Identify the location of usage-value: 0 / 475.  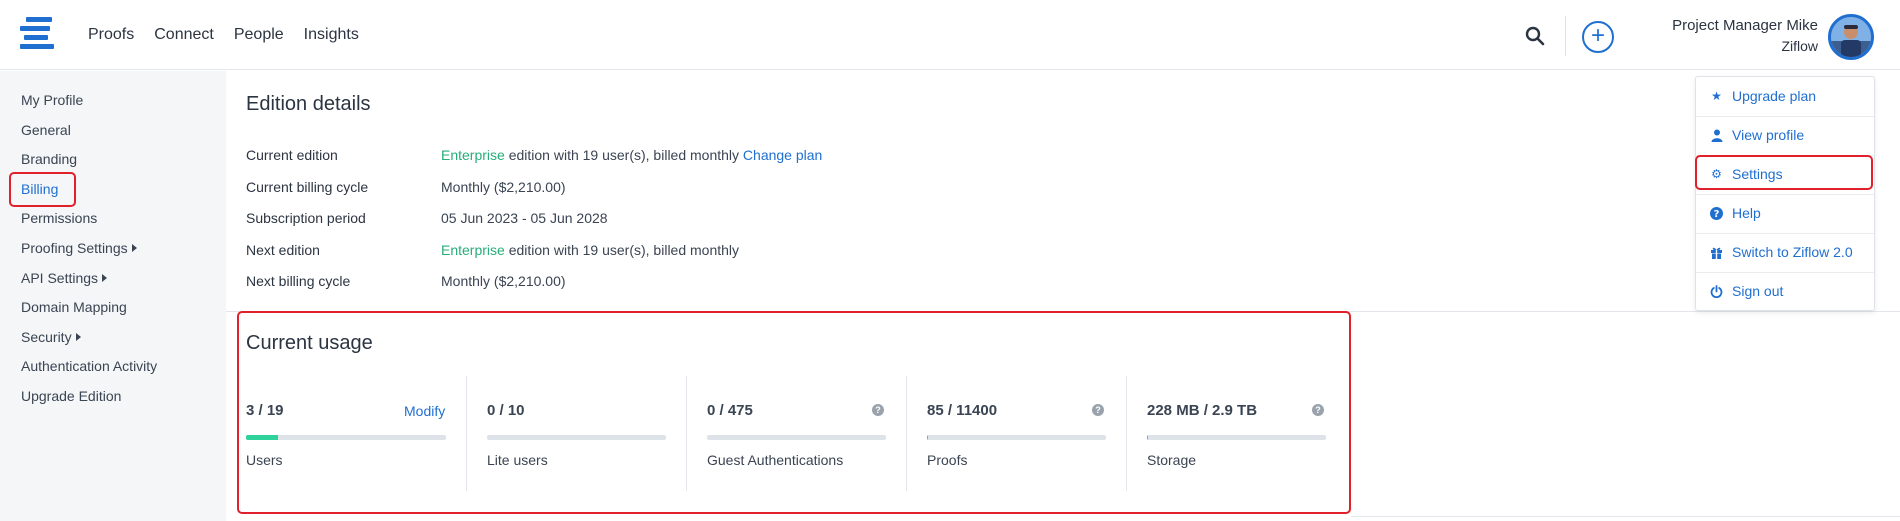
(730, 410).